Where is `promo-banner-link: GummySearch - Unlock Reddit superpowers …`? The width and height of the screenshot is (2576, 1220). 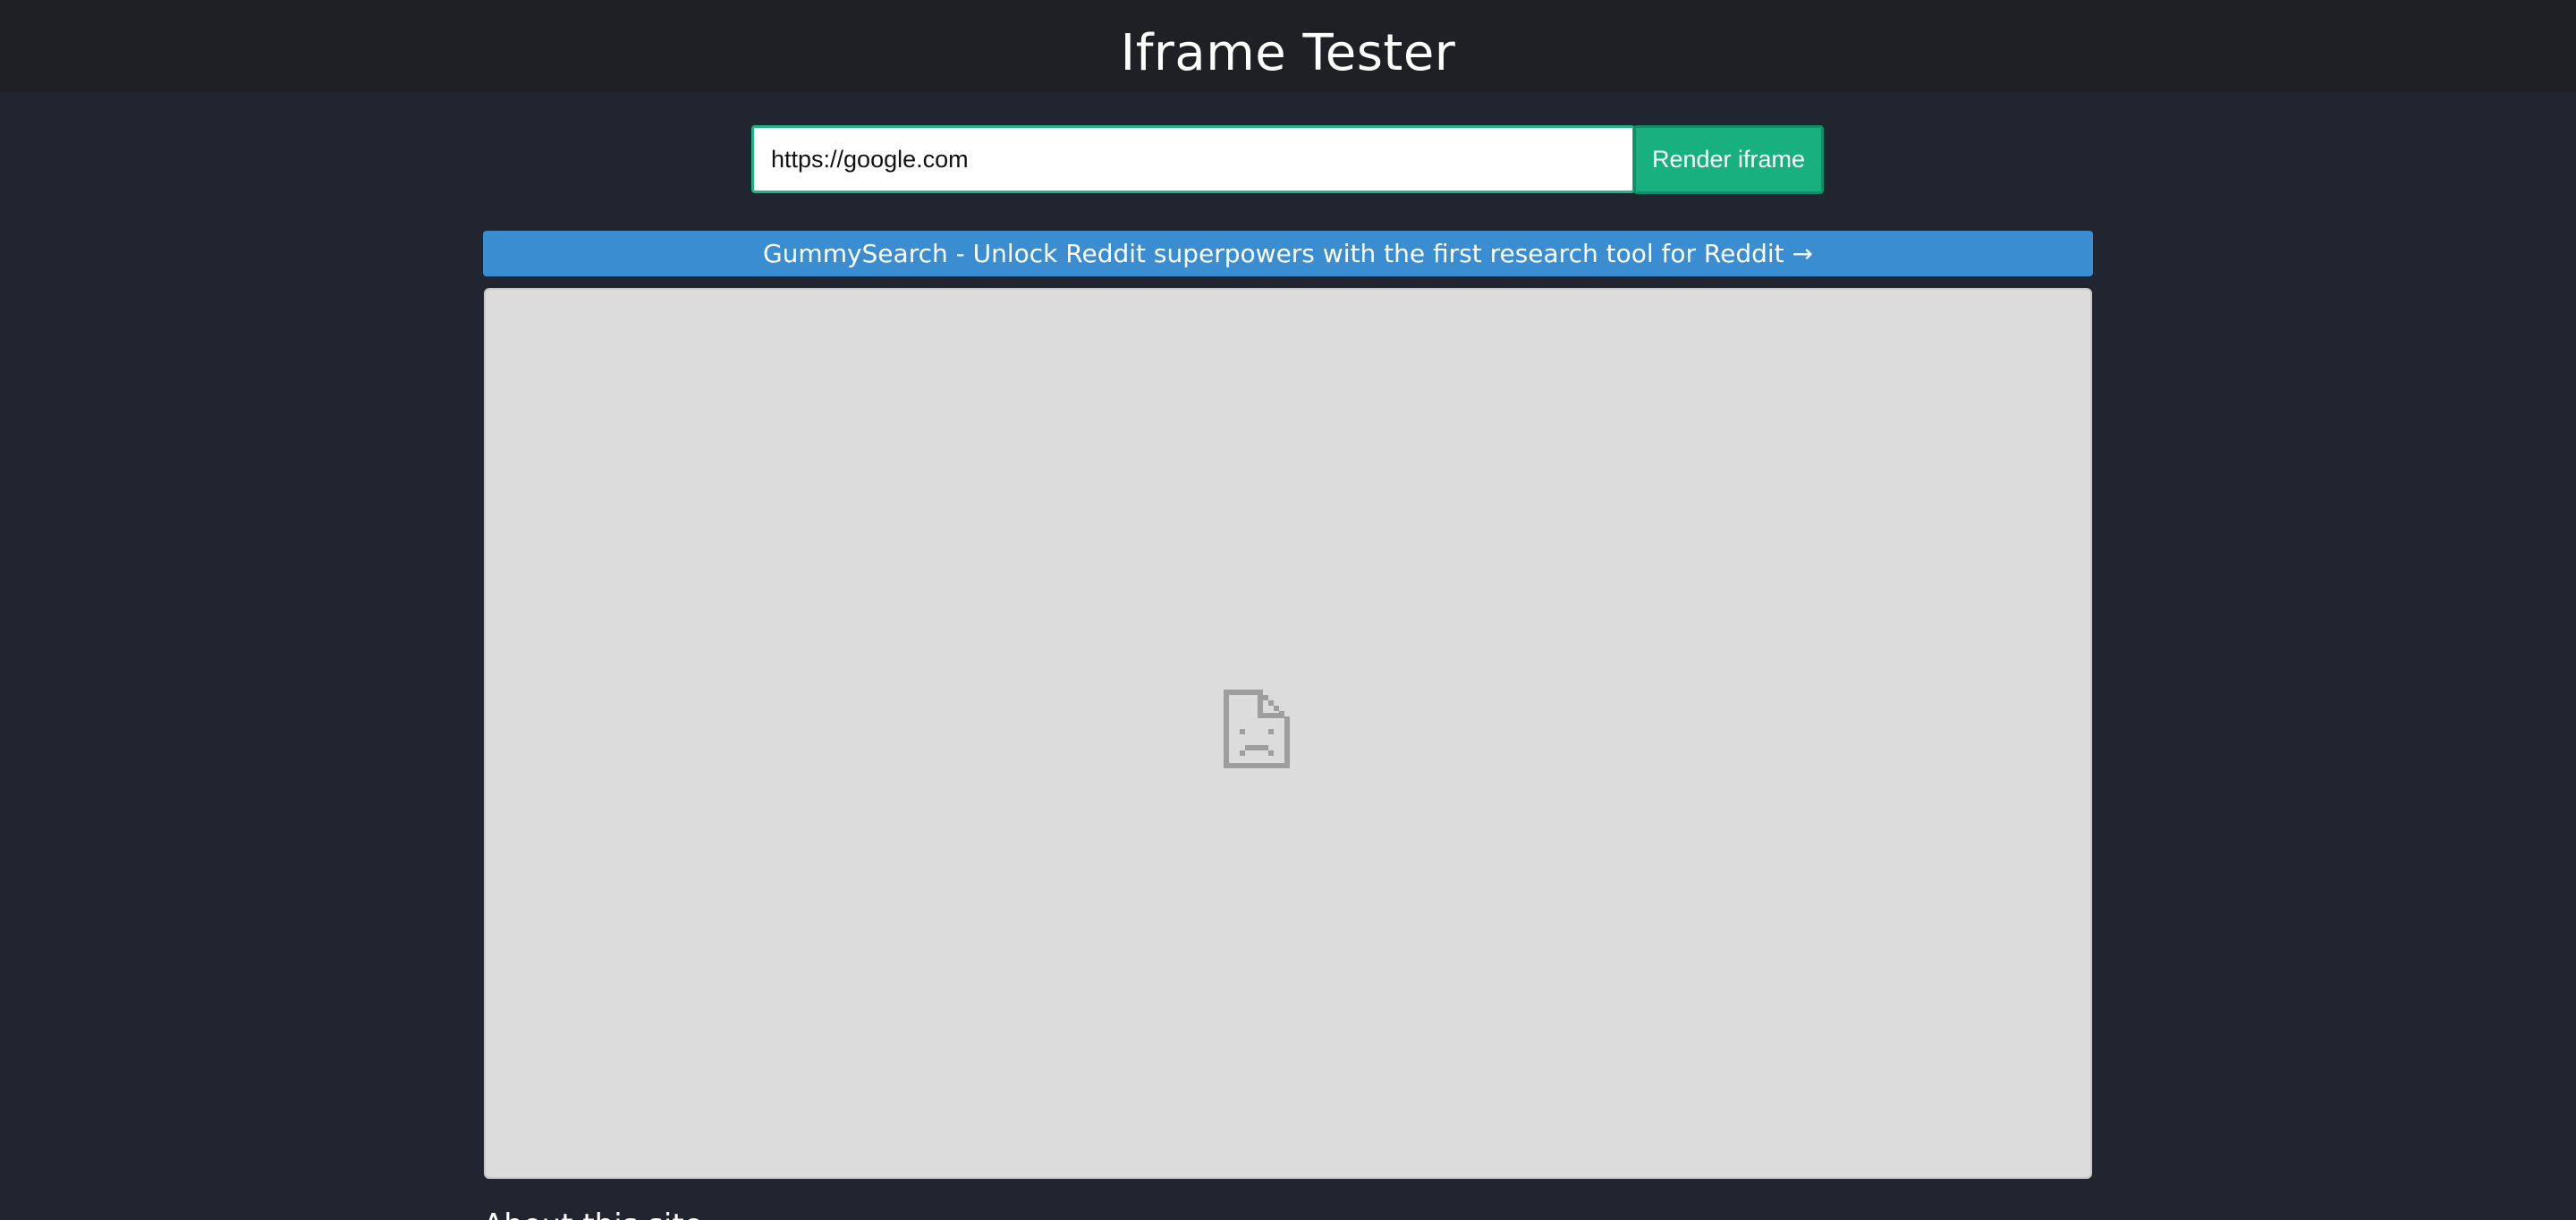 promo-banner-link: GummySearch - Unlock Reddit superpowers … is located at coordinates (1288, 254).